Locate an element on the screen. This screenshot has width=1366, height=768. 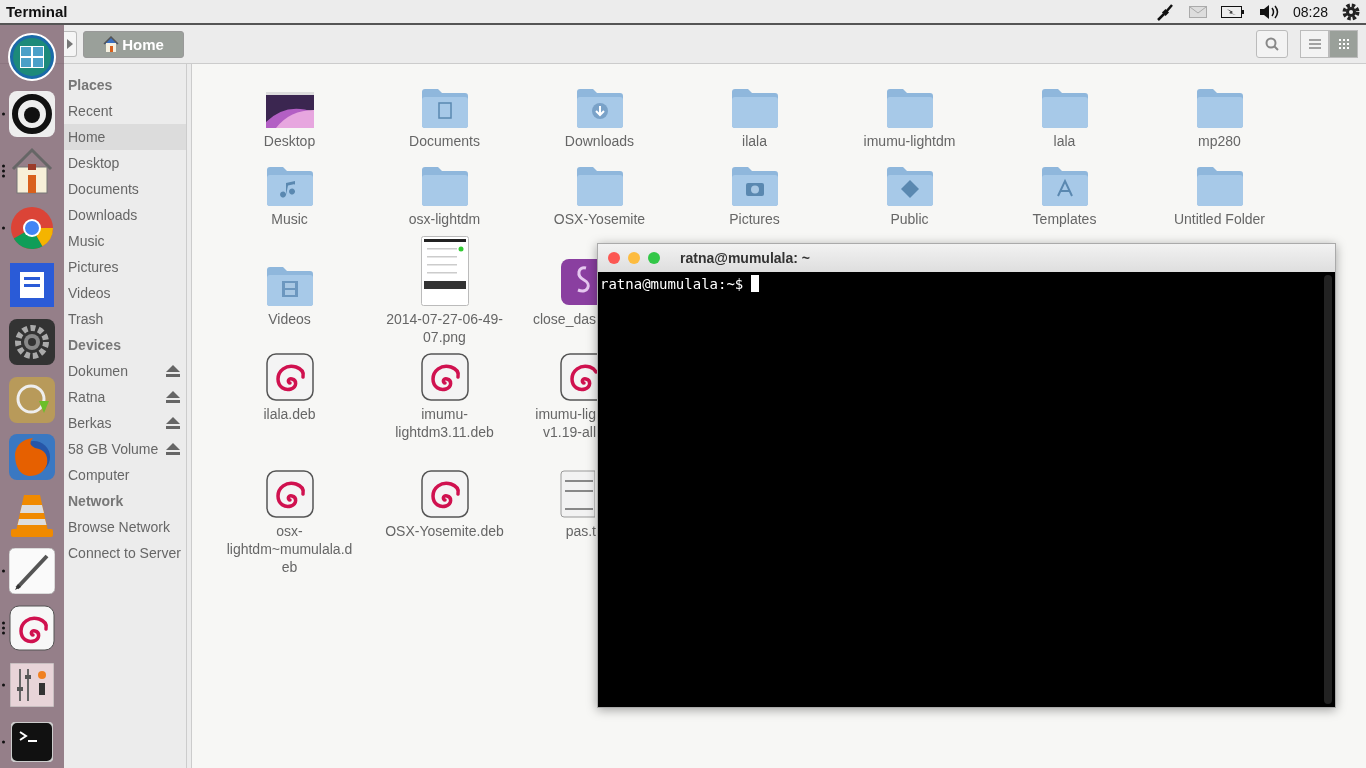
grid-view-button is located at coordinates (1343, 44).